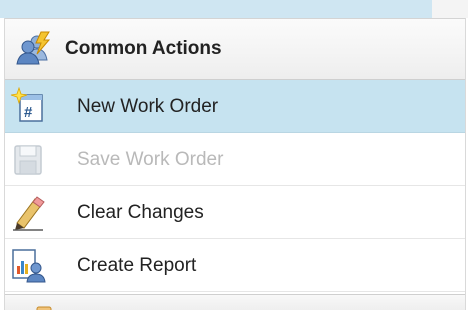 The width and height of the screenshot is (468, 310). I want to click on next-section-icon, so click(44, 308).